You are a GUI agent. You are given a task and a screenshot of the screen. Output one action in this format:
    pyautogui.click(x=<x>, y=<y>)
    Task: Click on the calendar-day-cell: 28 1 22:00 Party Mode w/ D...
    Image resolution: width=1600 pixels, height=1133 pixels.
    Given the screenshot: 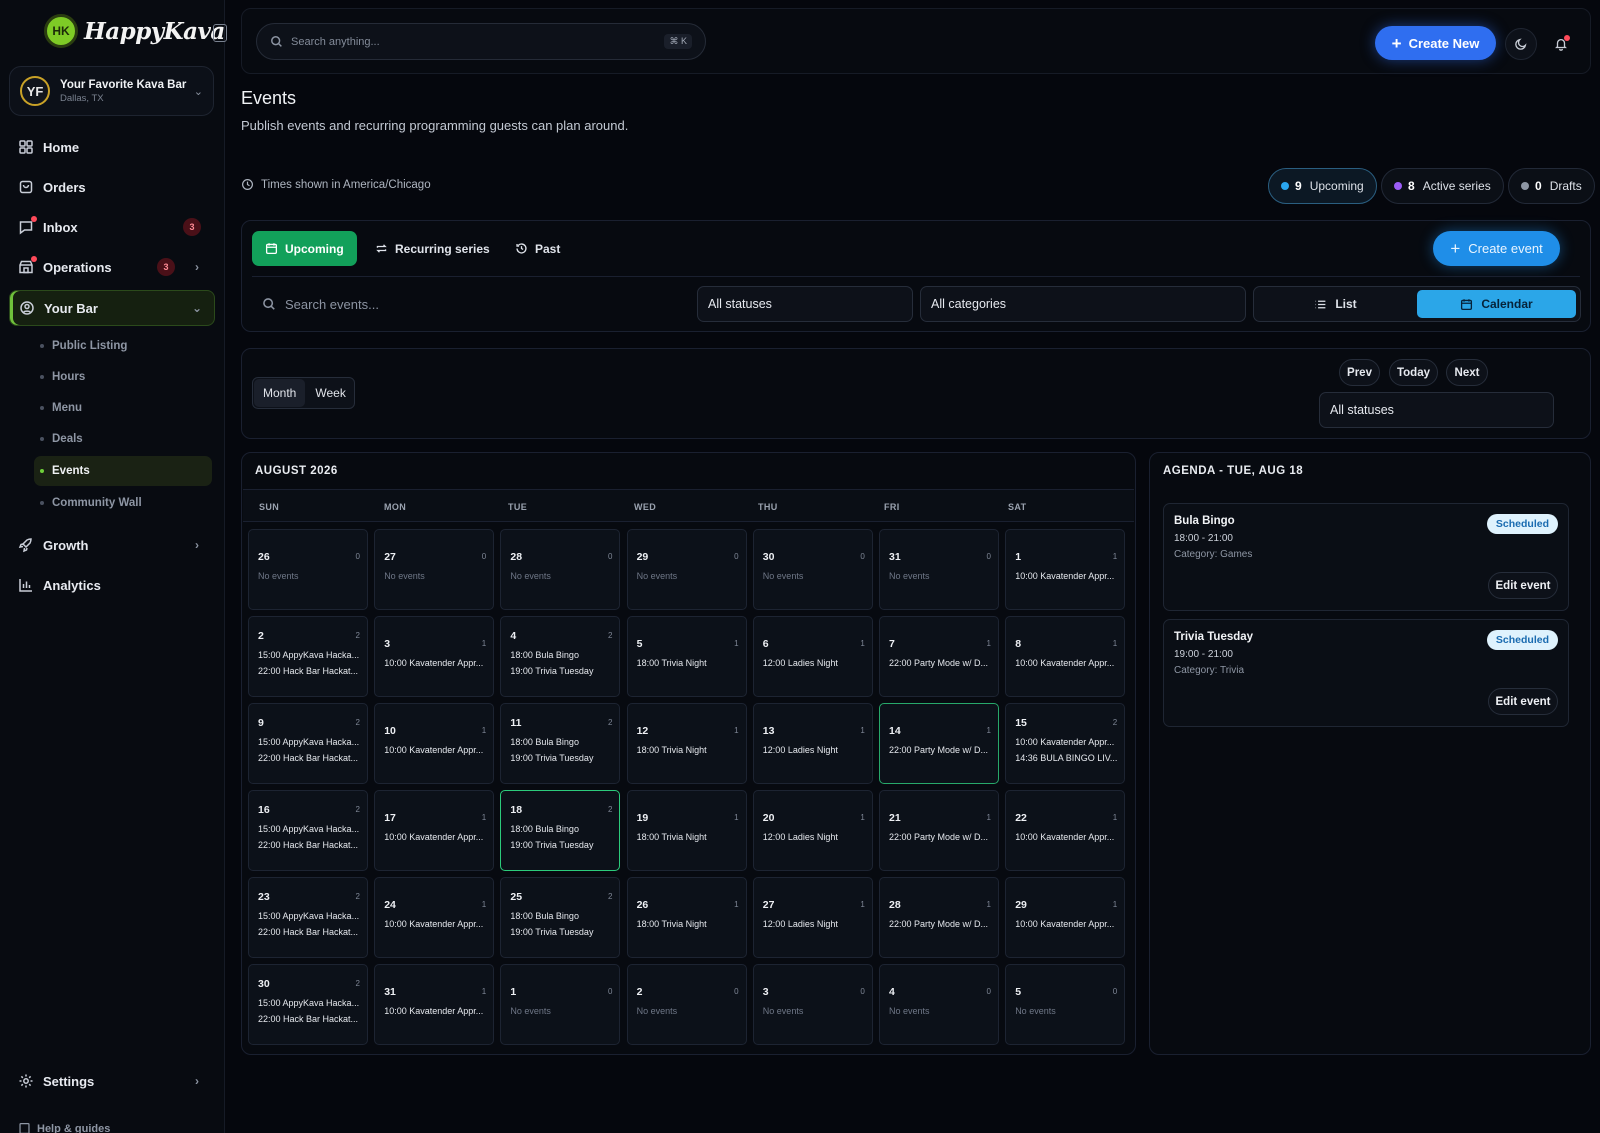 What is the action you would take?
    pyautogui.click(x=939, y=917)
    